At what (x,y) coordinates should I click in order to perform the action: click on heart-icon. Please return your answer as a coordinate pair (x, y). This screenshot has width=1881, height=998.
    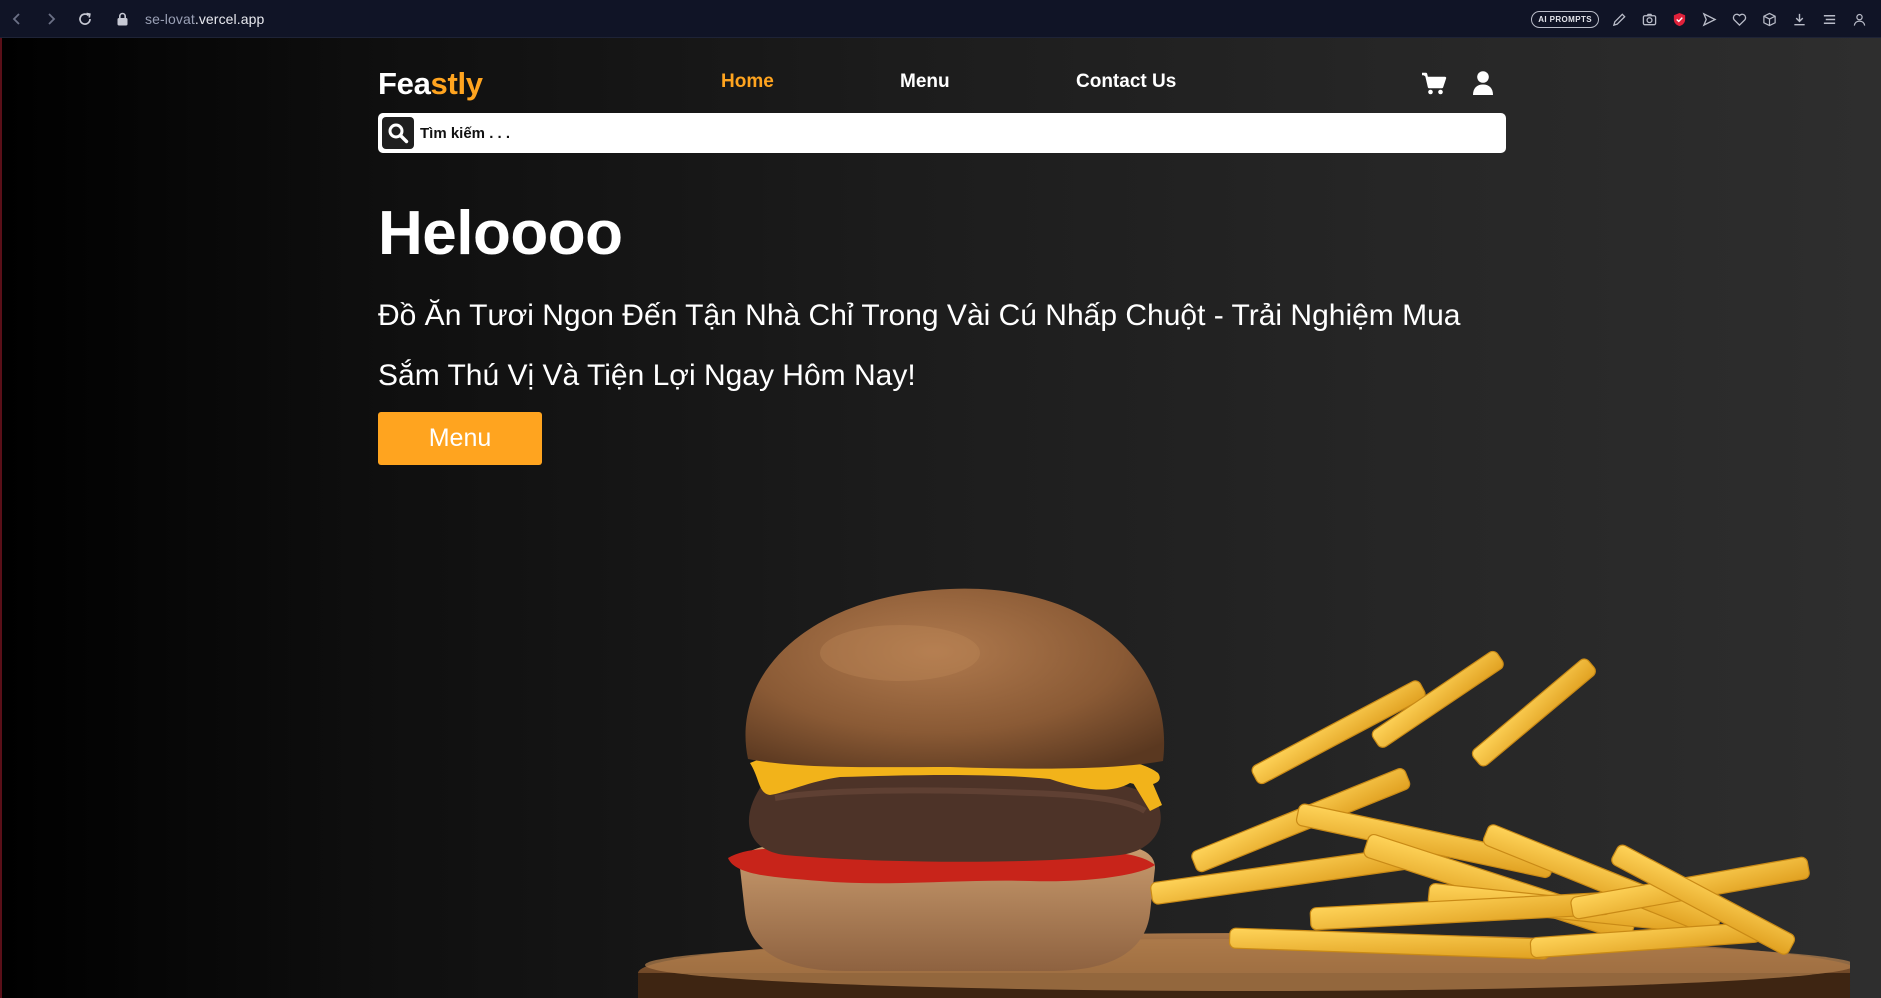
    Looking at the image, I should click on (1739, 19).